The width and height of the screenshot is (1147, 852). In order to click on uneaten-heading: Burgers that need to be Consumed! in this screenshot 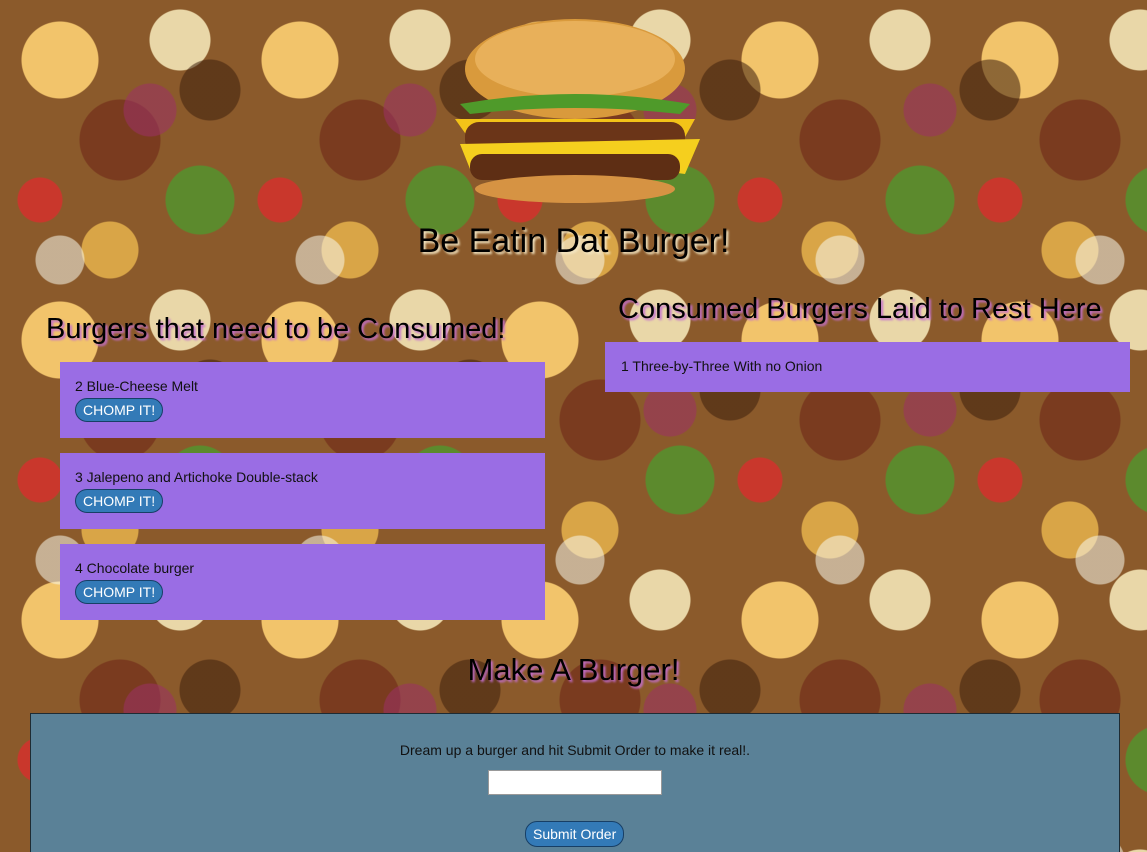, I will do `click(276, 329)`.